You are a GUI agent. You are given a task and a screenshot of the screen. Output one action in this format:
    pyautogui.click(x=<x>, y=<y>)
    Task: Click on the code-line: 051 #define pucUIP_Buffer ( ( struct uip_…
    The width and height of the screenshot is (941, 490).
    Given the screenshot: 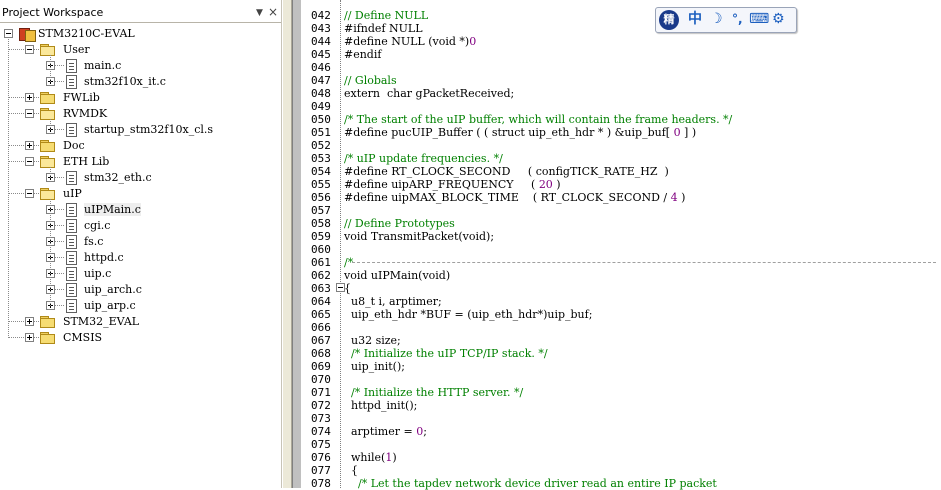 What is the action you would take?
    pyautogui.click(x=621, y=132)
    